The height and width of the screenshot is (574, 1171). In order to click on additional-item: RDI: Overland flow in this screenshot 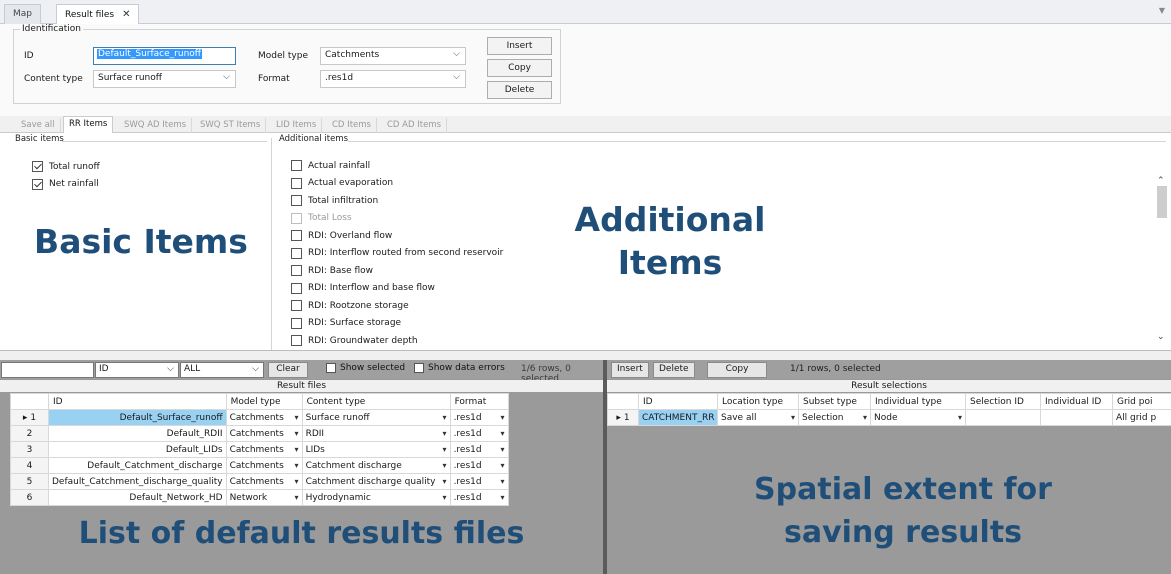, I will do `click(397, 236)`.